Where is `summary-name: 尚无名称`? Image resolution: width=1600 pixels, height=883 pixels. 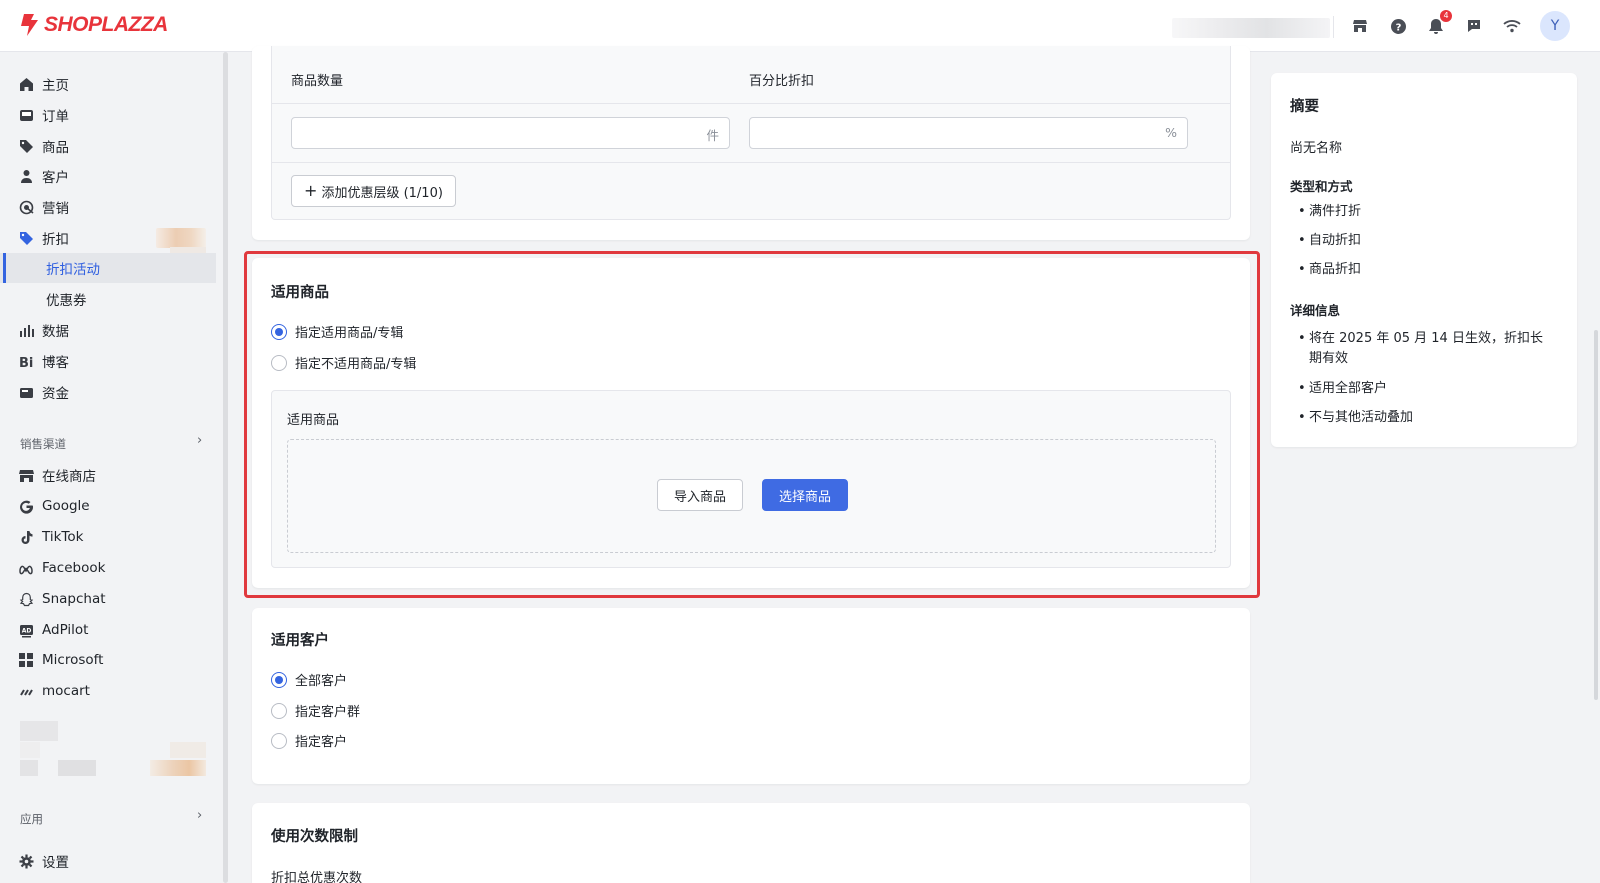
summary-name: 尚无名称 is located at coordinates (1316, 148).